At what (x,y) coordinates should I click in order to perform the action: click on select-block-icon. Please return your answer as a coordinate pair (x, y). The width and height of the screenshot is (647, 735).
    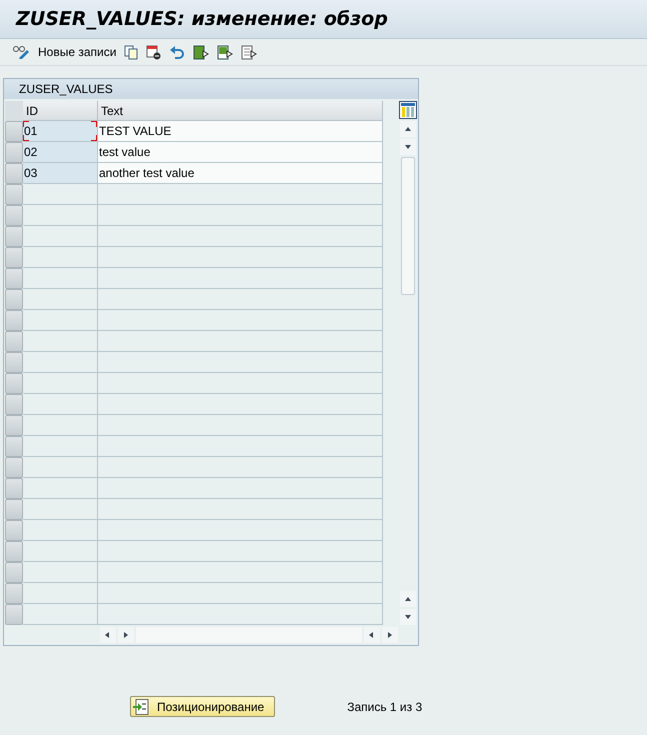
    Looking at the image, I should click on (225, 52).